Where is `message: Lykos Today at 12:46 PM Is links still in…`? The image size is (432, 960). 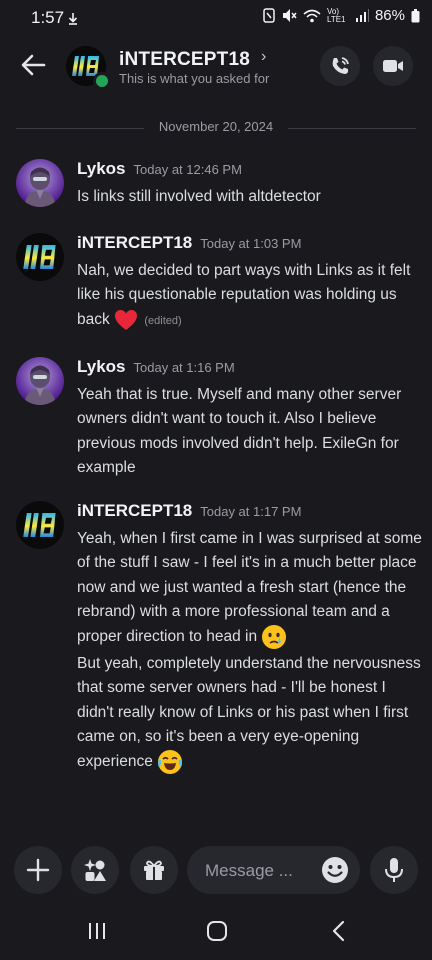
message: Lykos Today at 12:46 PM Is links still in… is located at coordinates (218, 187).